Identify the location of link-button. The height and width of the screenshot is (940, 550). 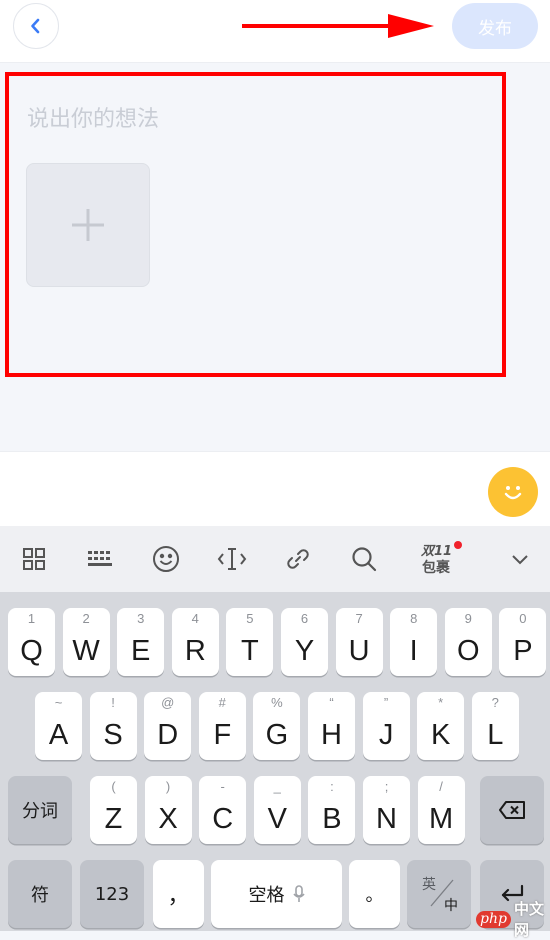
(298, 559).